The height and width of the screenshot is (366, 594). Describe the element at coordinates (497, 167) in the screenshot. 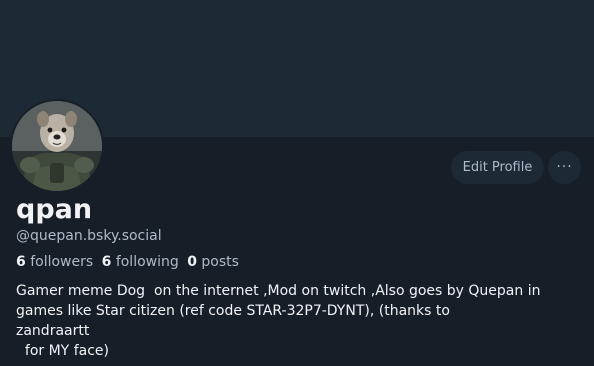

I see `edit-profile-button: Edit Profile` at that location.